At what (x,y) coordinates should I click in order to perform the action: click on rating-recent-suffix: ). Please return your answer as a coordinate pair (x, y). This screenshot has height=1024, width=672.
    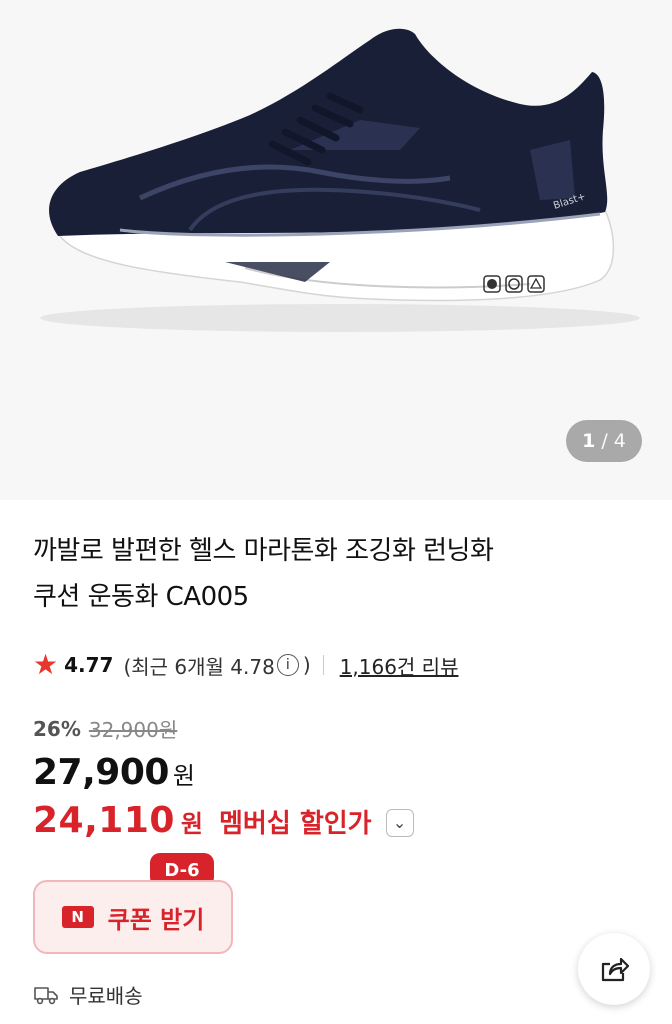
    Looking at the image, I should click on (306, 665).